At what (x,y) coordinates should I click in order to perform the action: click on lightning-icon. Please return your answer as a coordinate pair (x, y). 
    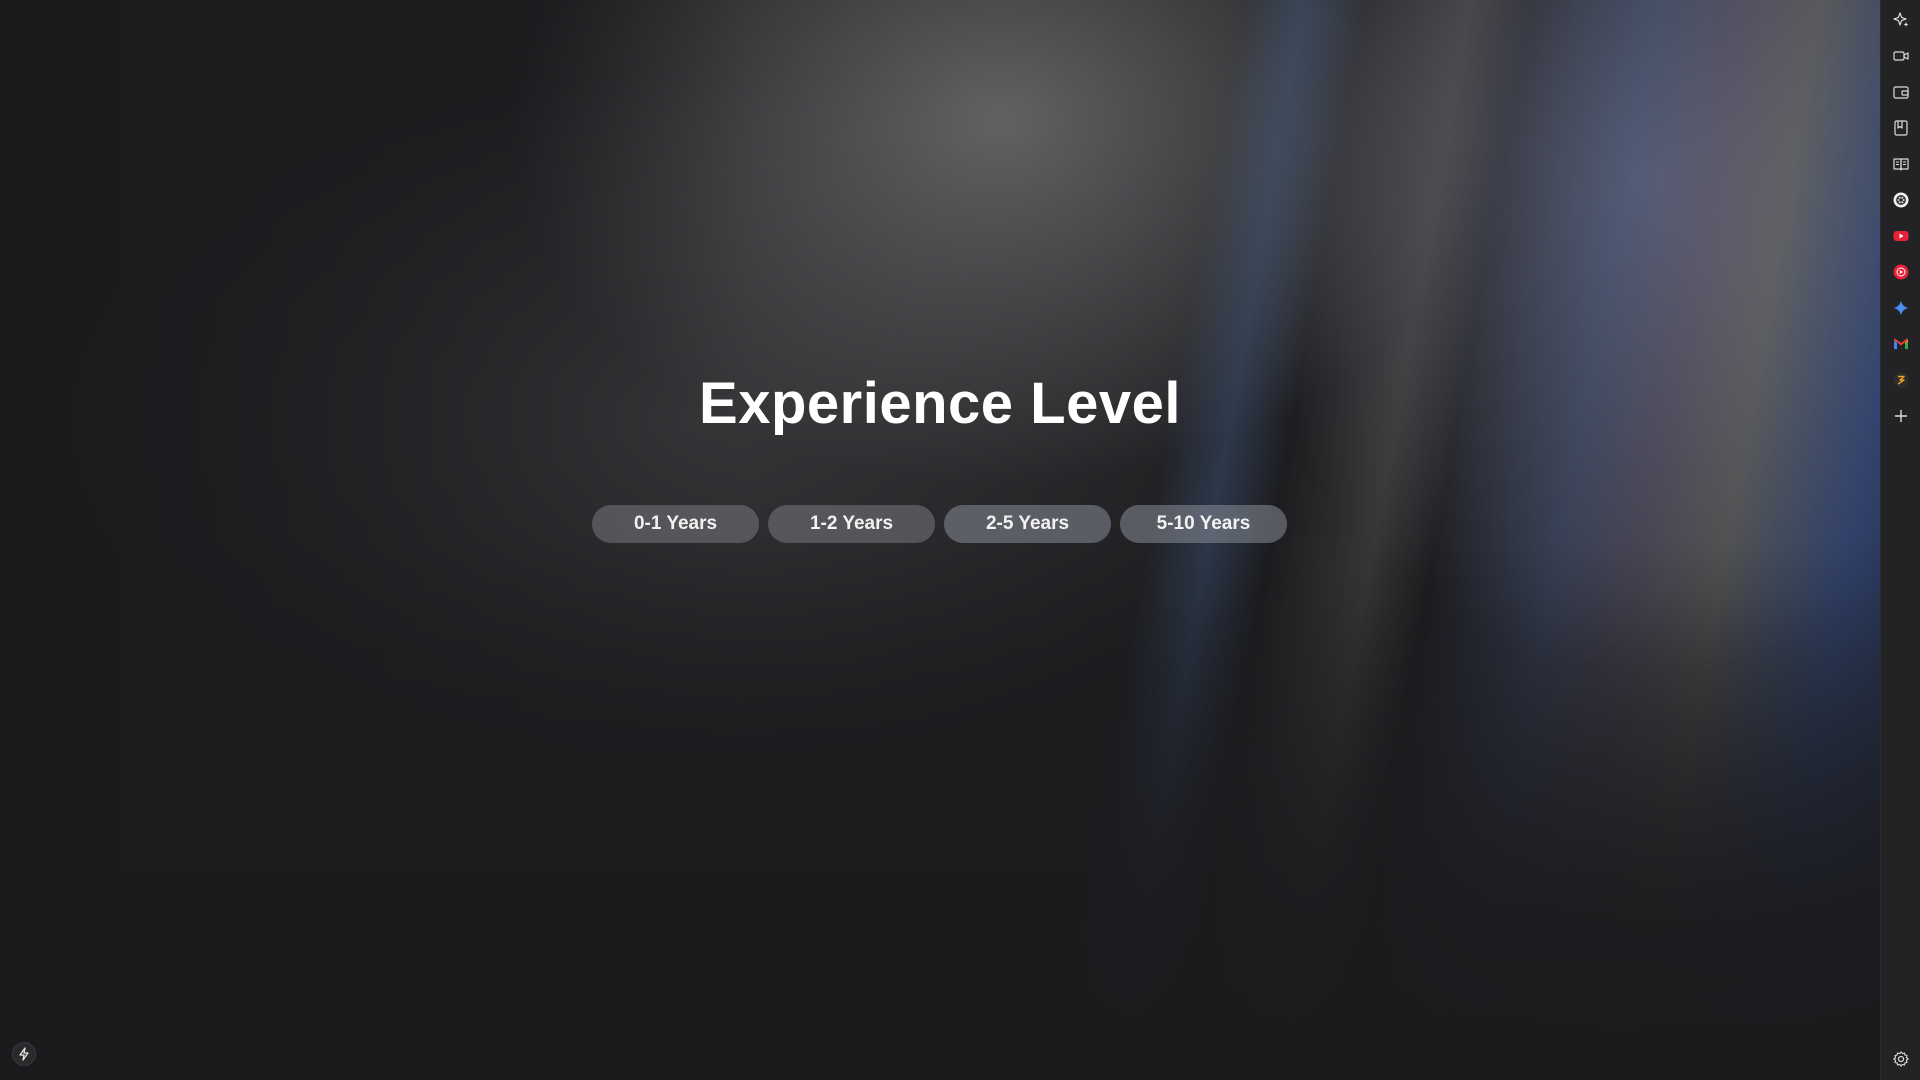
    Looking at the image, I should click on (24, 1054).